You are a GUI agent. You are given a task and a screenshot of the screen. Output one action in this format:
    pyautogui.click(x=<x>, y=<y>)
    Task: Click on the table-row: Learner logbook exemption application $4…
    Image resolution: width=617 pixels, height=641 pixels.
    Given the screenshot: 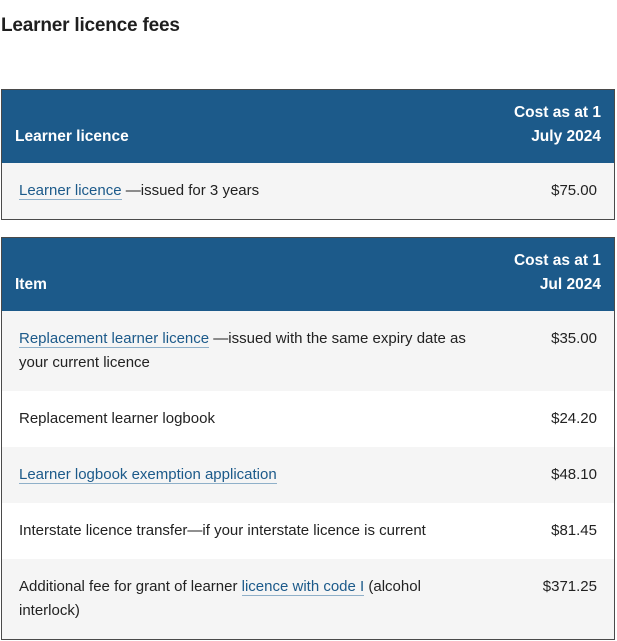 What is the action you would take?
    pyautogui.click(x=308, y=474)
    